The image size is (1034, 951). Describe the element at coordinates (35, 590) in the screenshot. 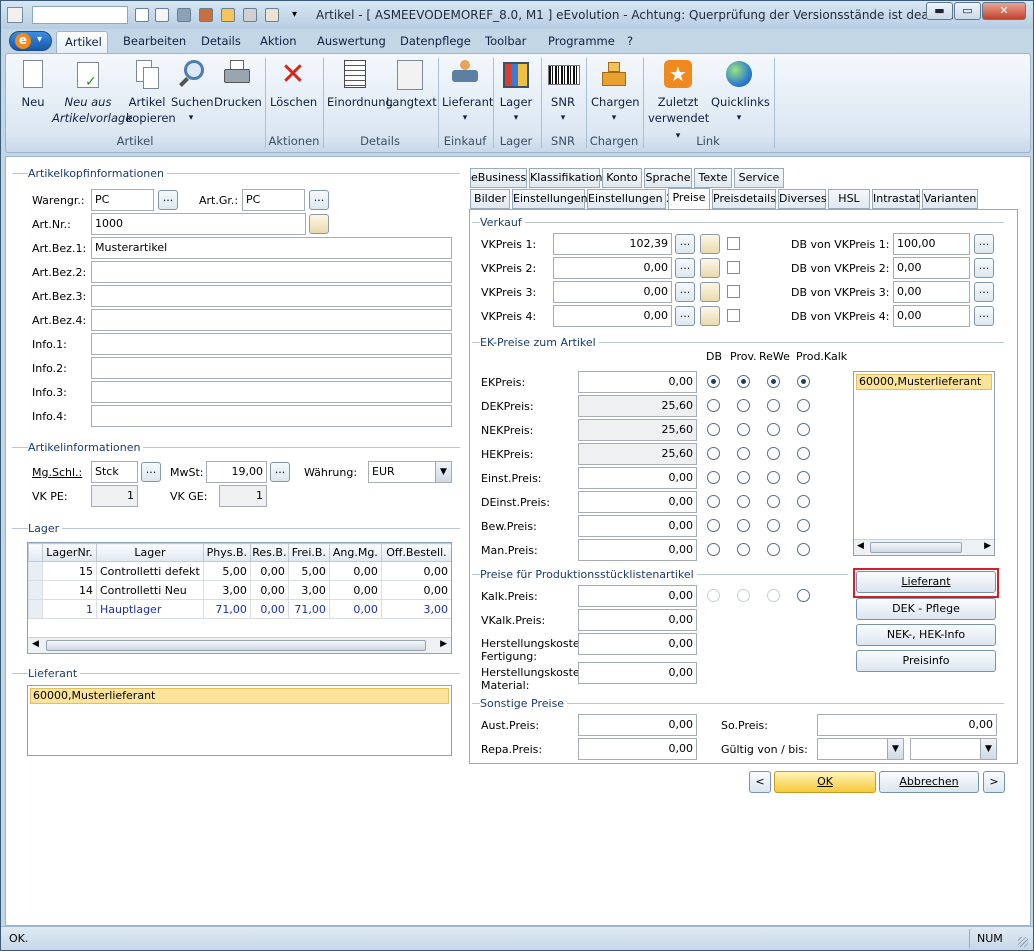

I see `row-selector` at that location.